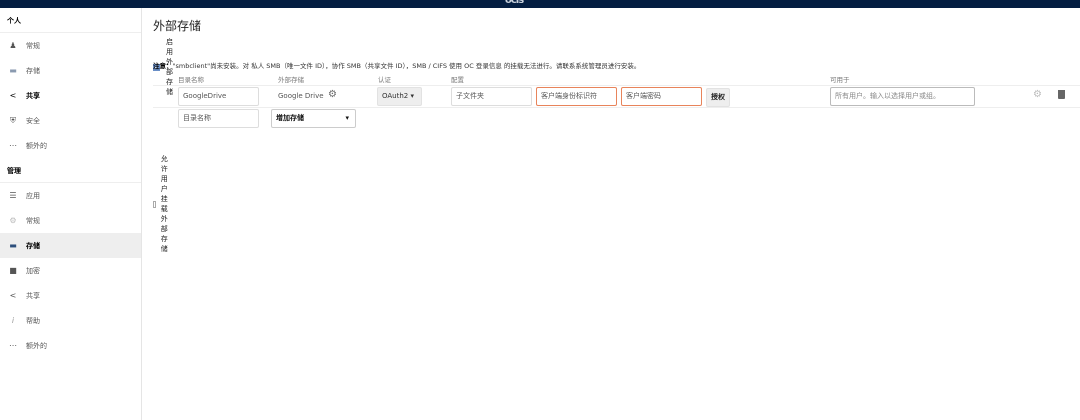 This screenshot has width=1080, height=420. Describe the element at coordinates (1037, 94) in the screenshot. I see `mount-options-gear-icon: ⚙` at that location.